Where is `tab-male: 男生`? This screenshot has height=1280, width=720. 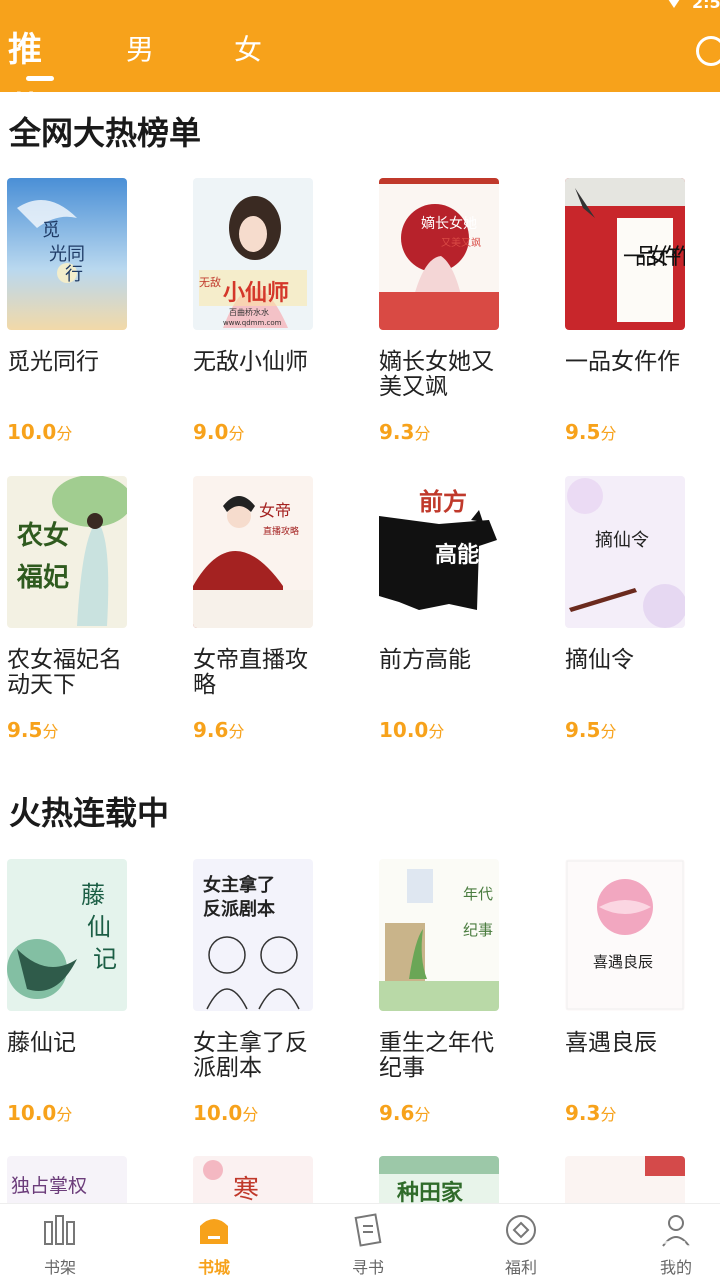 tab-male: 男生 is located at coordinates (140, 73).